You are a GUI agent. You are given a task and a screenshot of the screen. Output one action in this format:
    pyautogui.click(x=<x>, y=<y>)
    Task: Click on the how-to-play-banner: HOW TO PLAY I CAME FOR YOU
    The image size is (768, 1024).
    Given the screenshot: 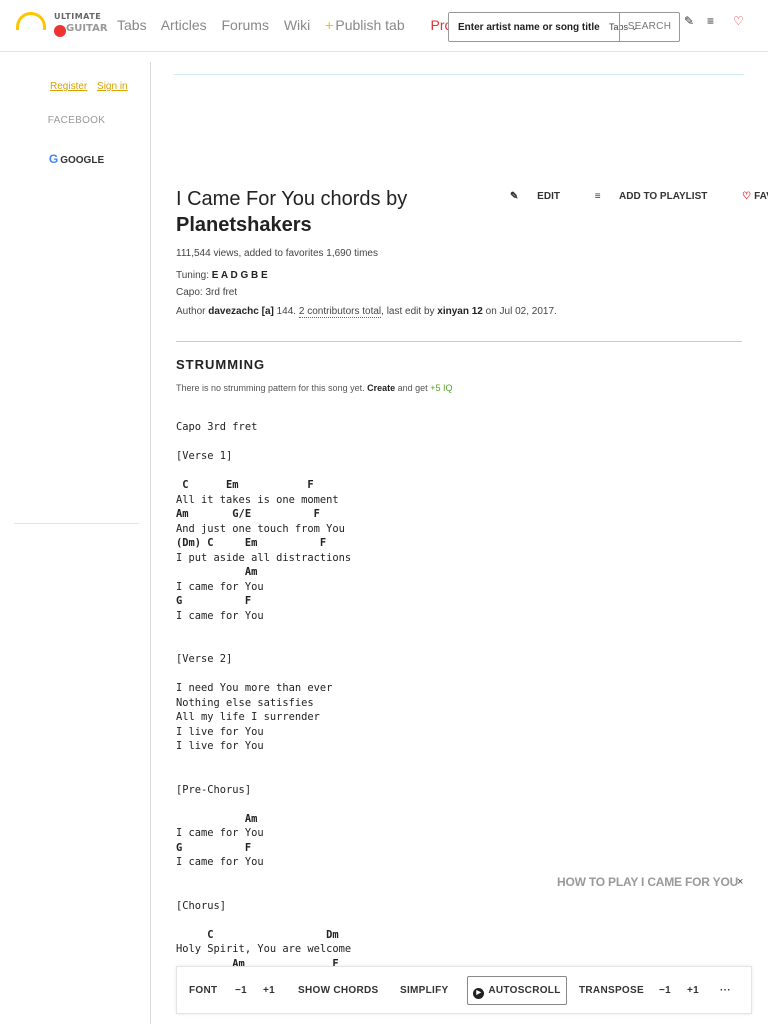 What is the action you would take?
    pyautogui.click(x=647, y=882)
    